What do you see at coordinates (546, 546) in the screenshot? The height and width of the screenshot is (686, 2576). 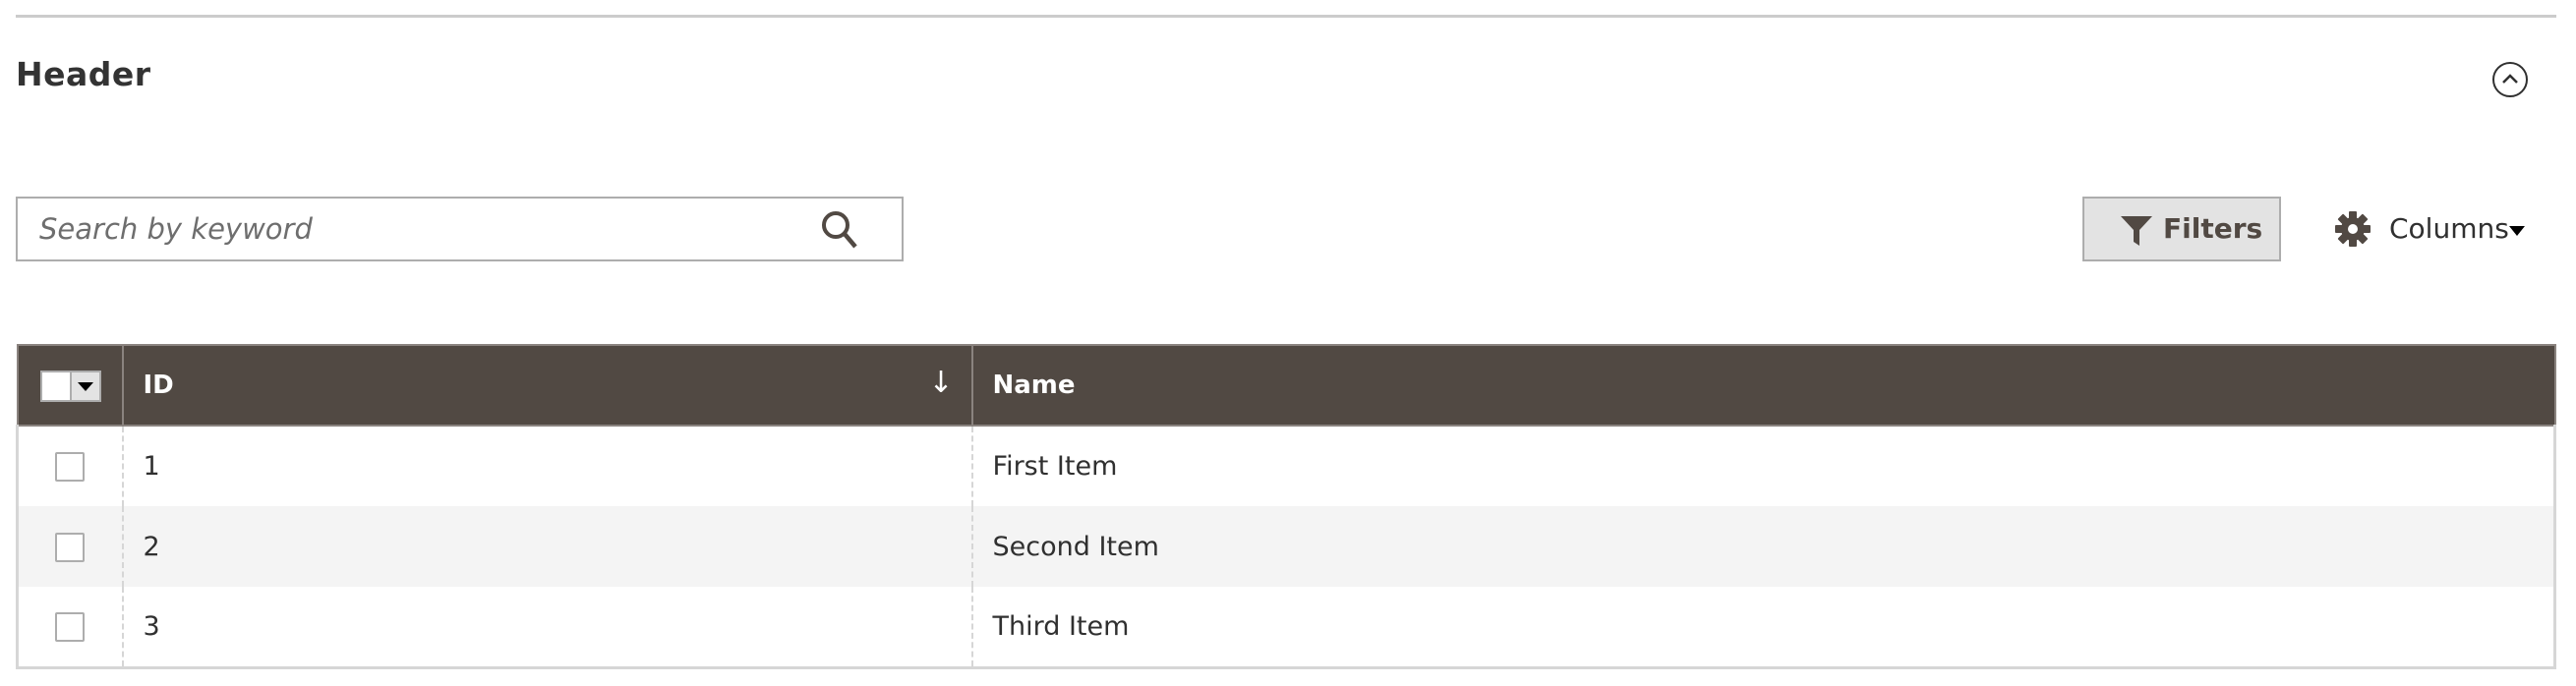 I see `id-cell: 2` at bounding box center [546, 546].